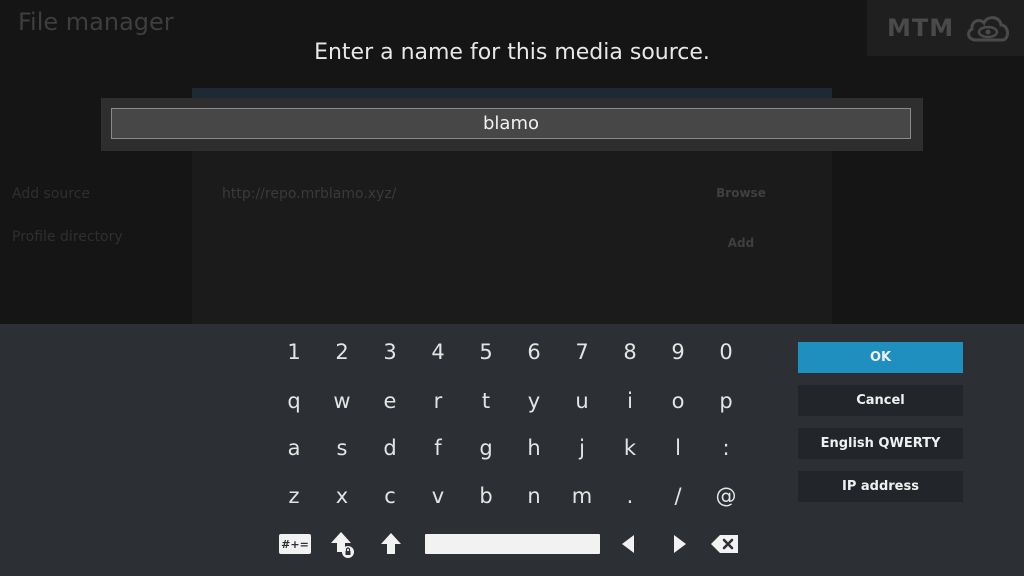  Describe the element at coordinates (342, 401) in the screenshot. I see `key-w: w` at that location.